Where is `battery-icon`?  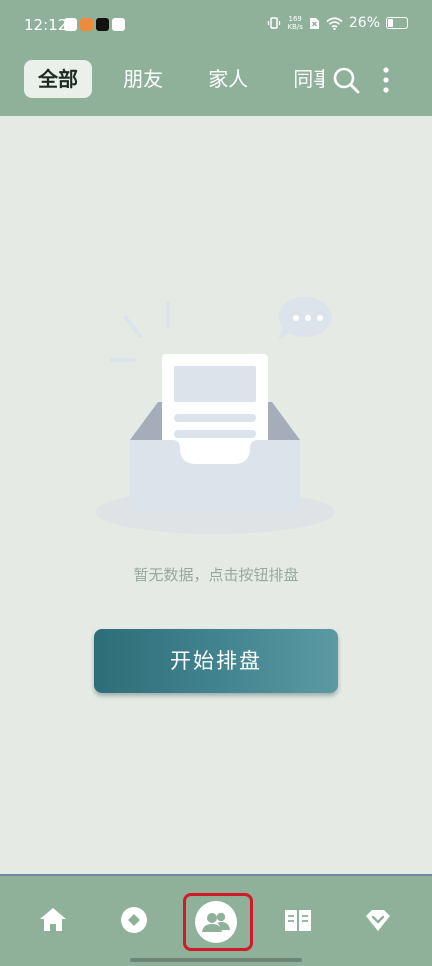 battery-icon is located at coordinates (397, 23).